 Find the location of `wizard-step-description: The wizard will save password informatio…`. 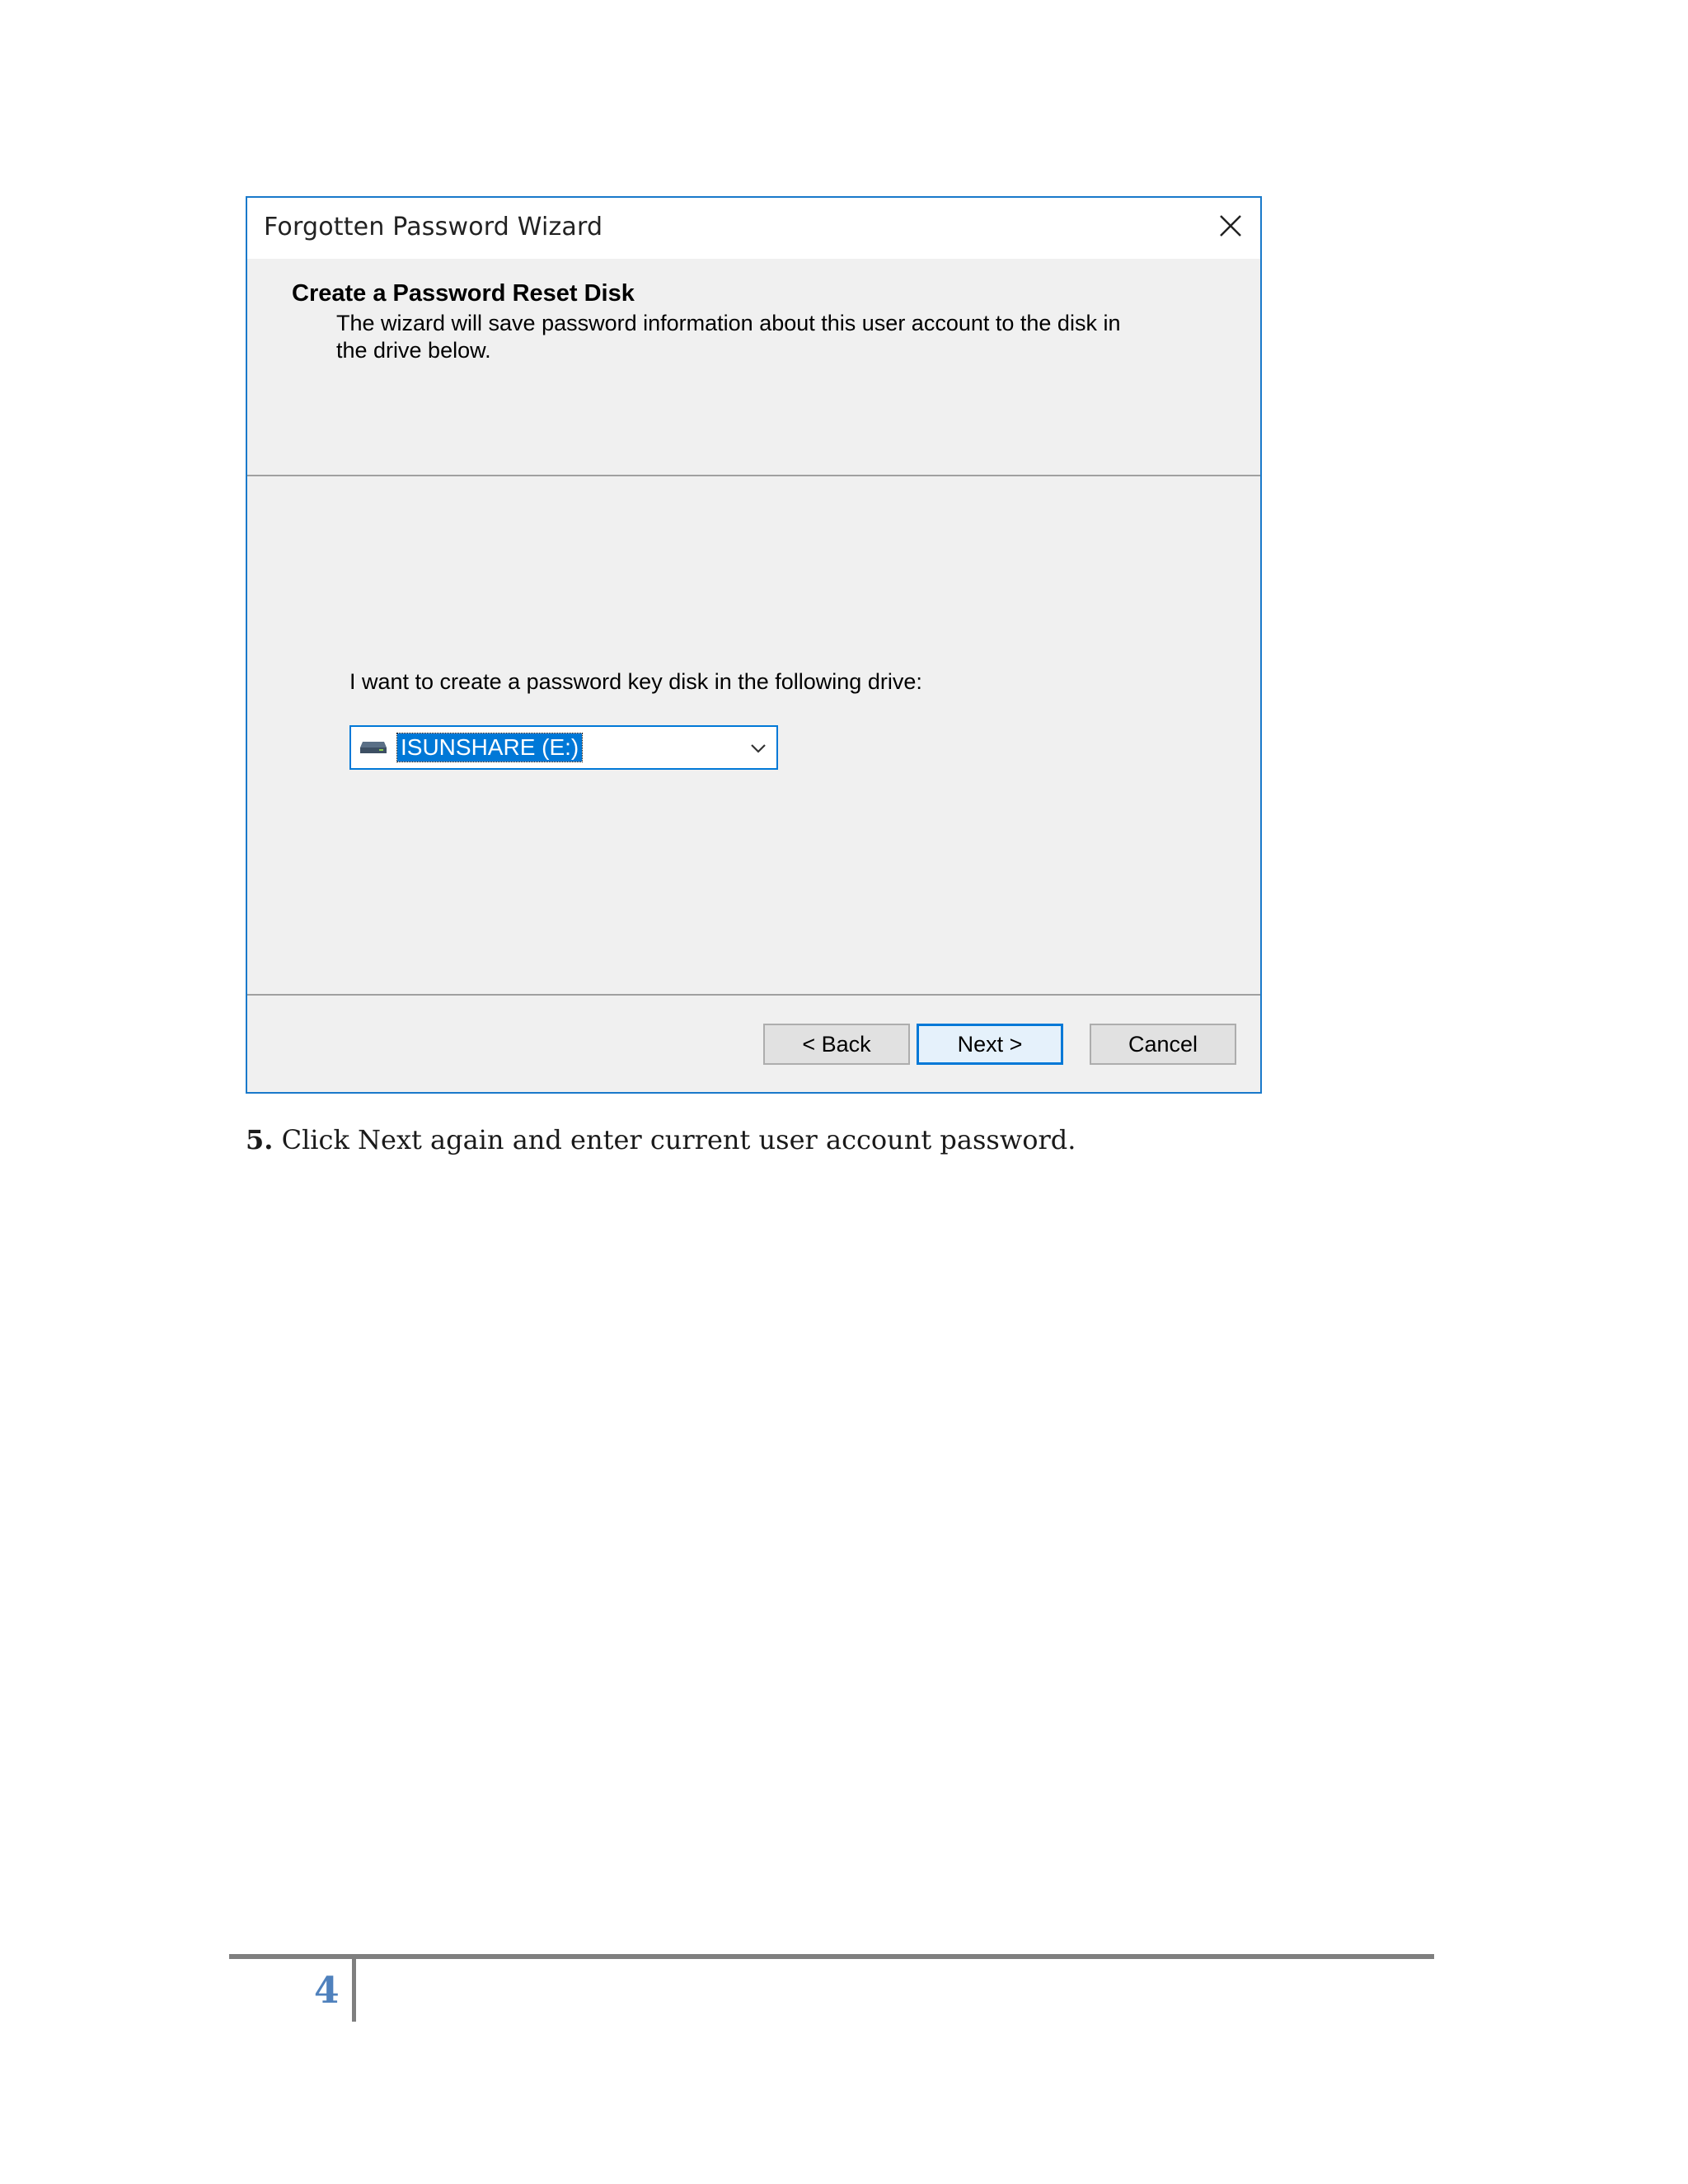

wizard-step-description: The wizard will save password informatio… is located at coordinates (728, 337).